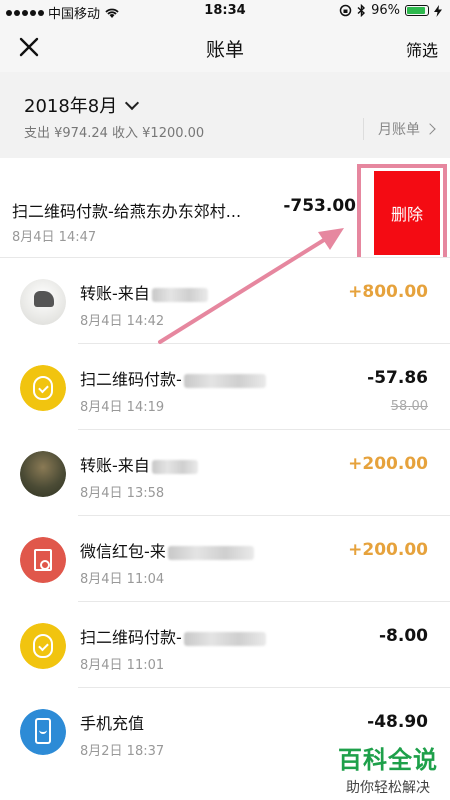 Image resolution: width=450 pixels, height=800 pixels. What do you see at coordinates (319, 206) in the screenshot?
I see `transaction-amount: -753.00` at bounding box center [319, 206].